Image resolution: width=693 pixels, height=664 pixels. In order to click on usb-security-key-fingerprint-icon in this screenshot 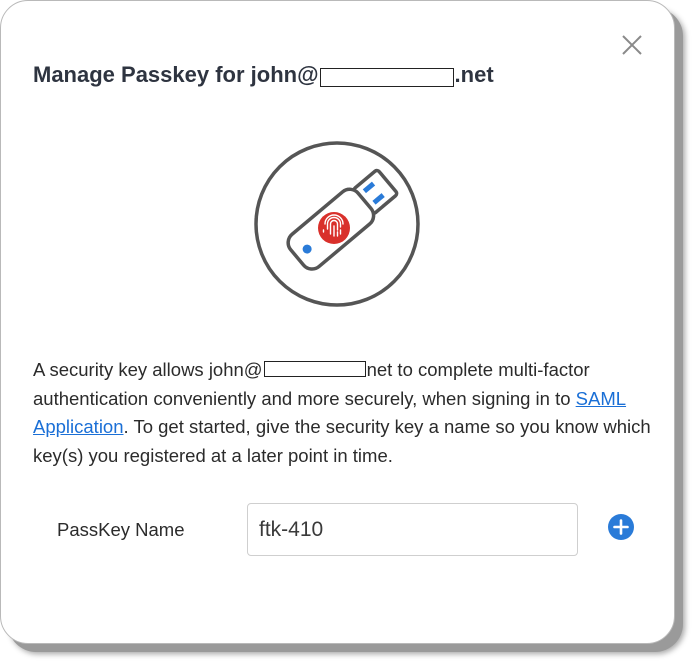, I will do `click(337, 224)`.